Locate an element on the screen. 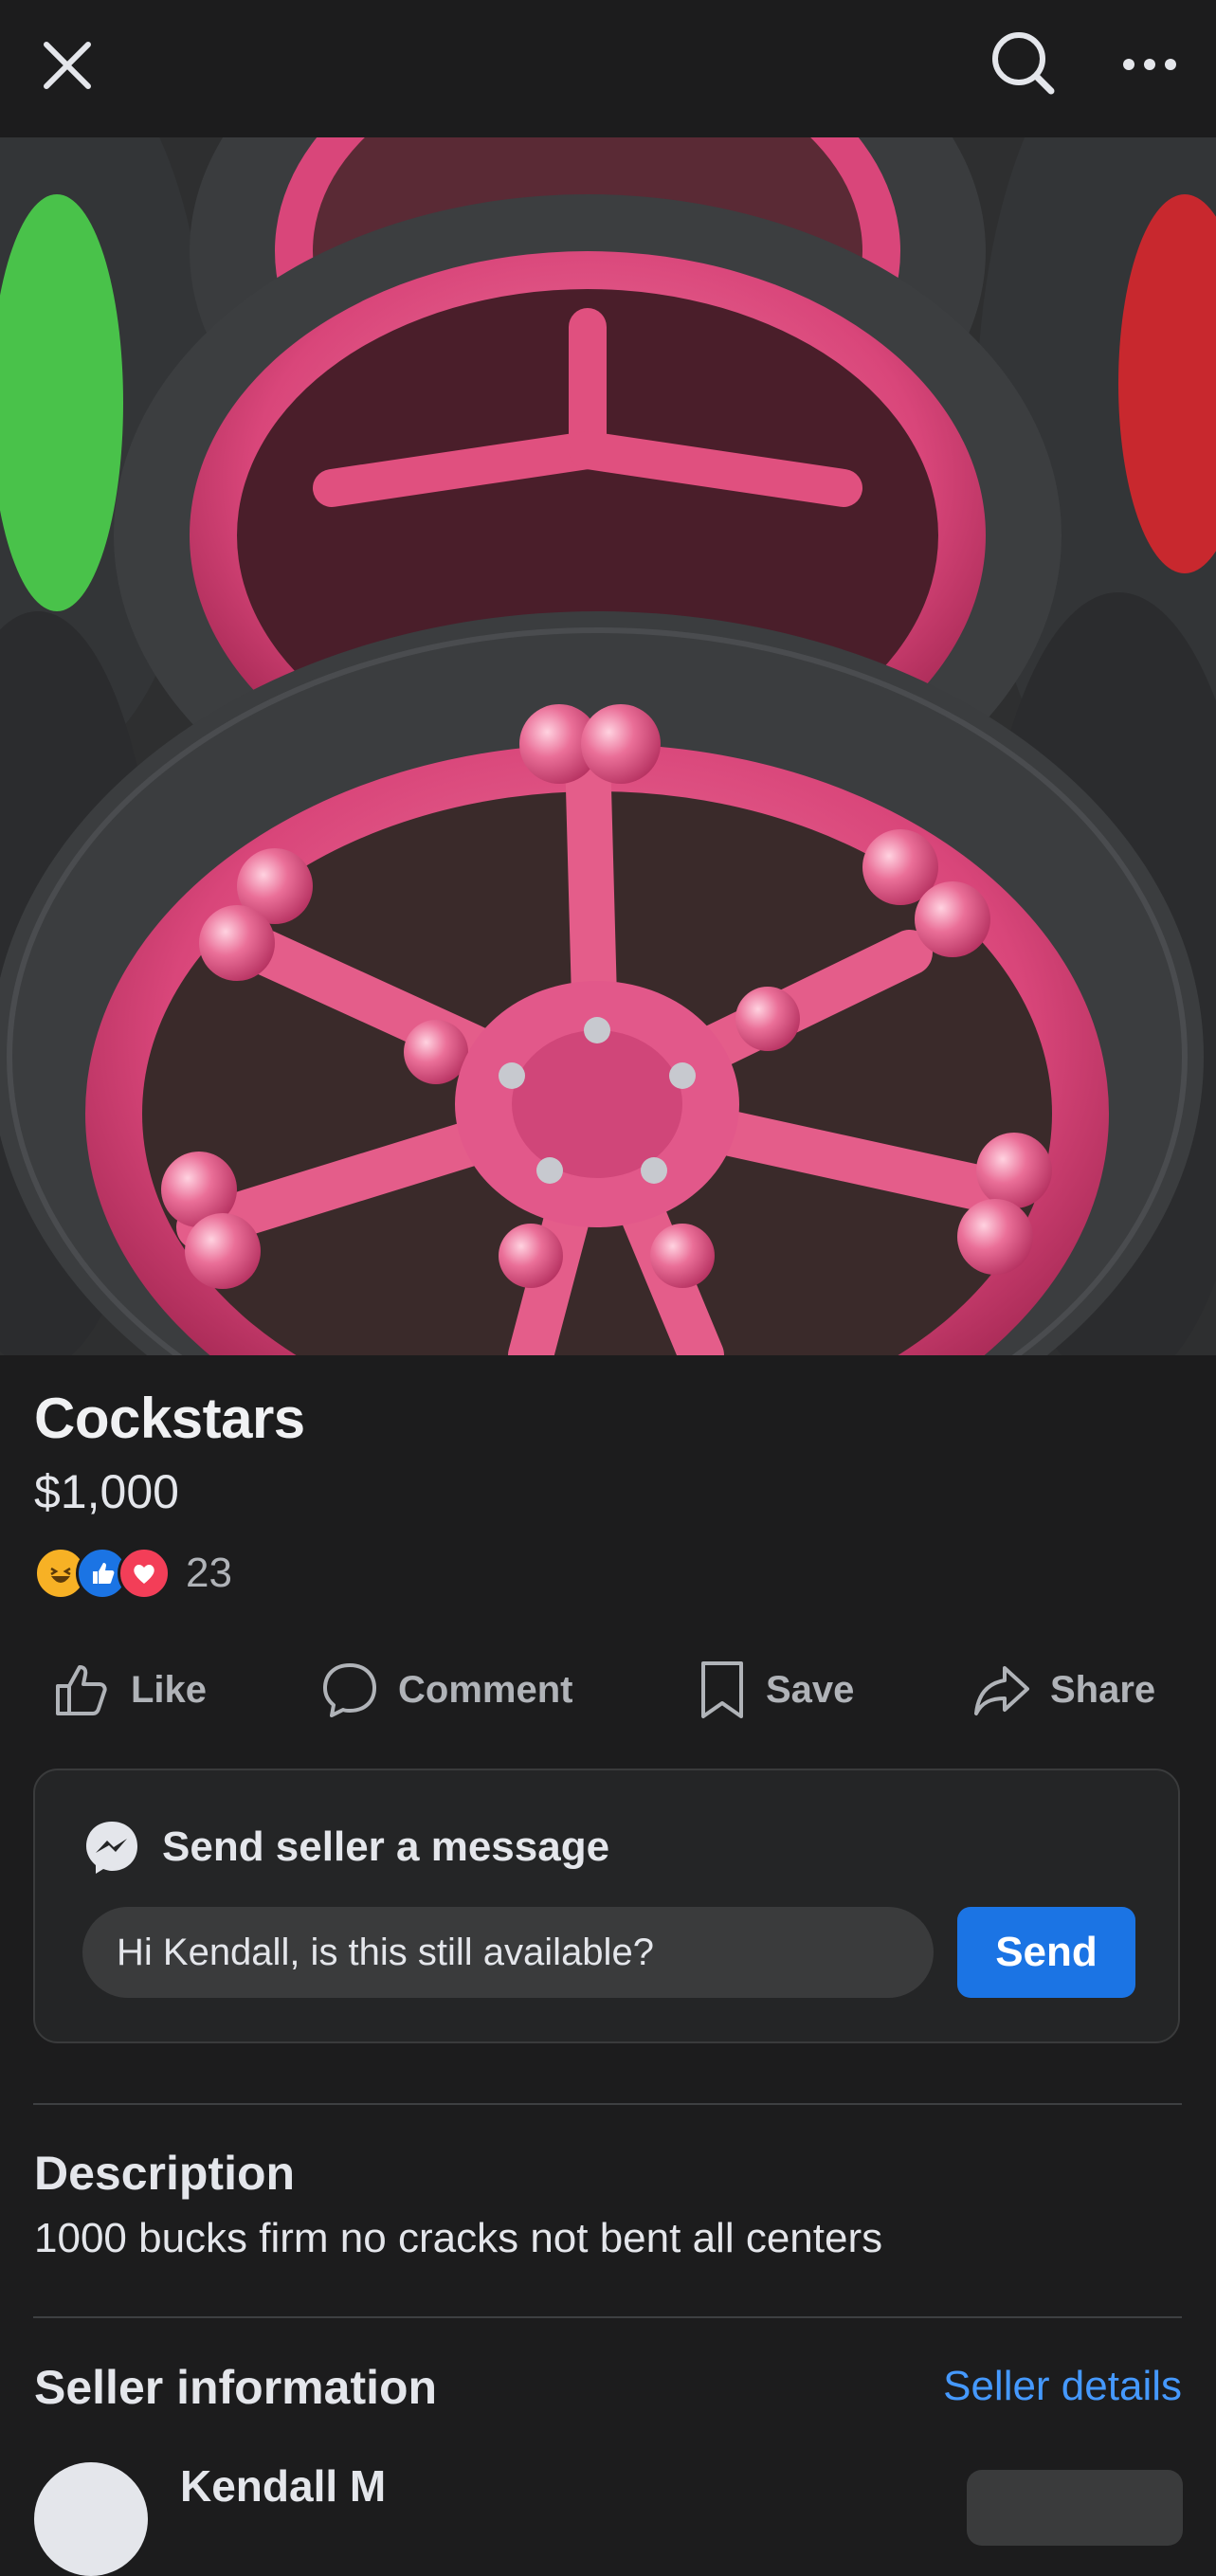  message-card-title: Send seller a message is located at coordinates (345, 1847).